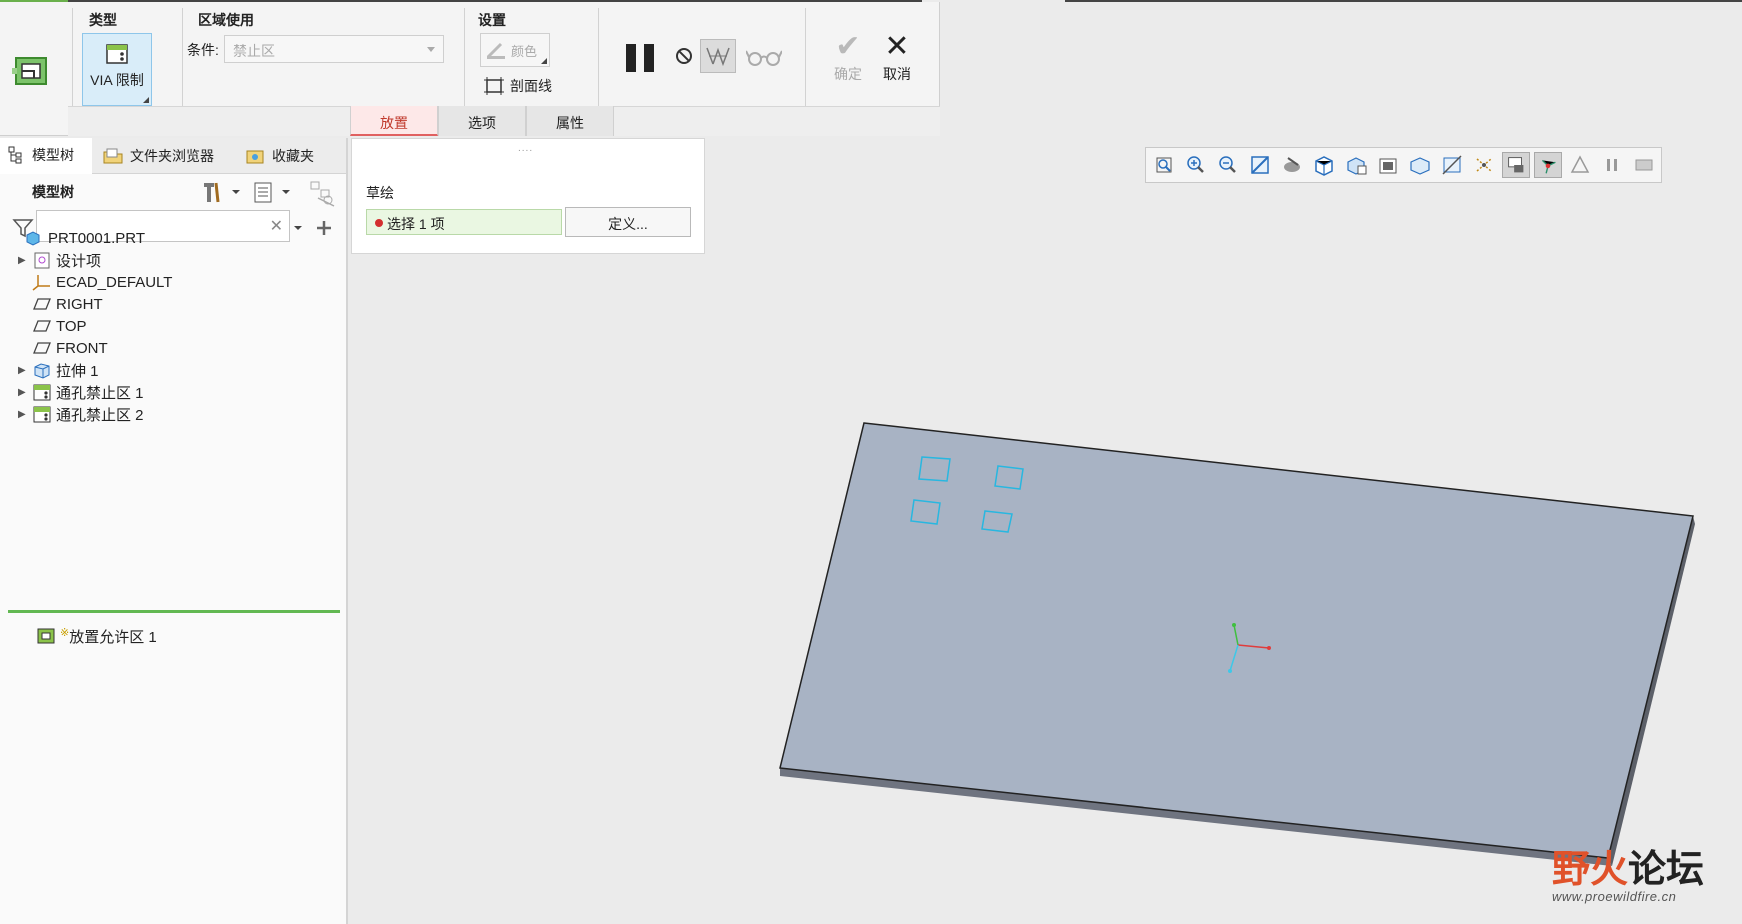 Image resolution: width=1742 pixels, height=924 pixels. I want to click on tree-item: ▶ 拉伸 1, so click(49, 370).